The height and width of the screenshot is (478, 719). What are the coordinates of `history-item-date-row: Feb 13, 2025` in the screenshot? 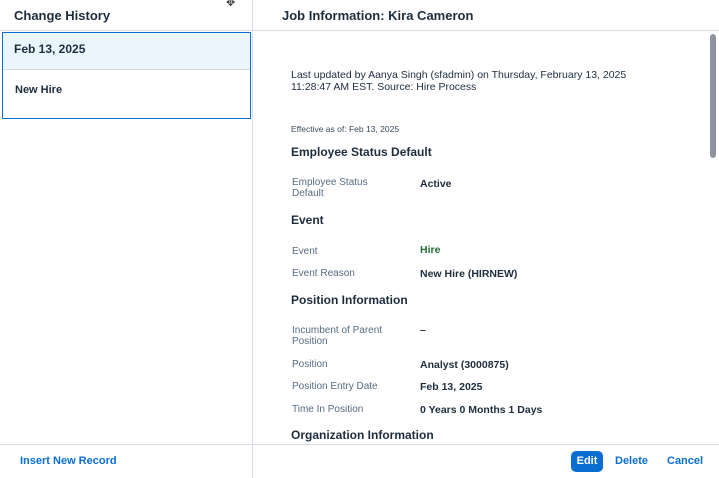 It's located at (126, 51).